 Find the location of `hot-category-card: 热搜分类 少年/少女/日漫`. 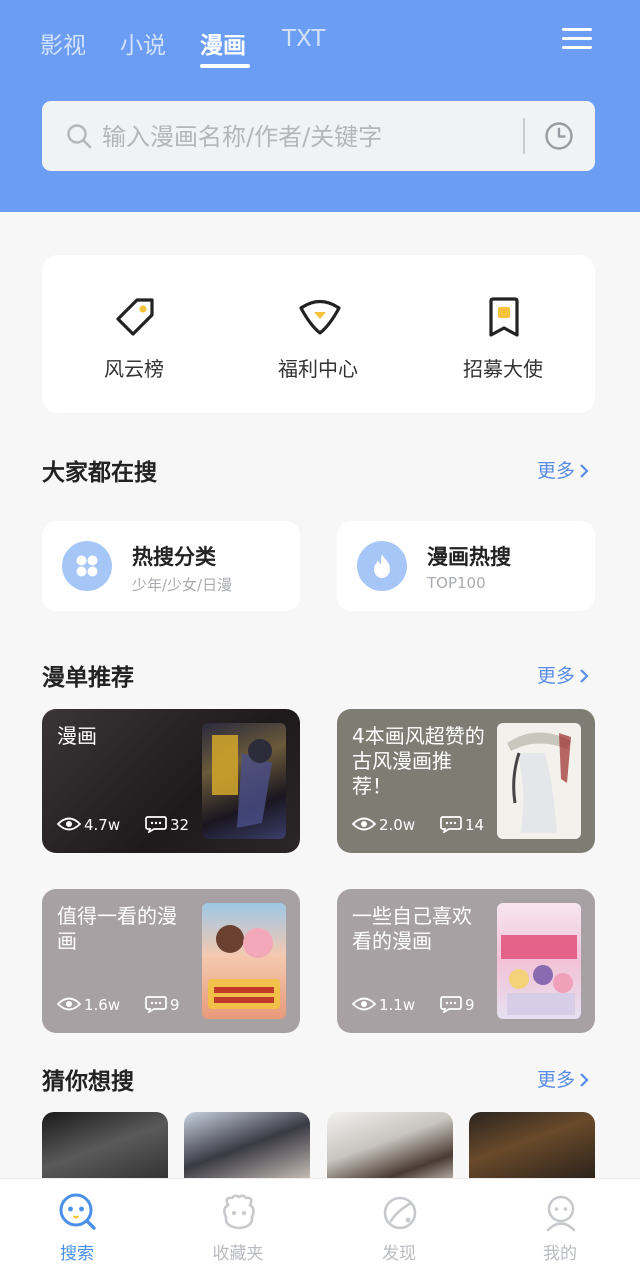

hot-category-card: 热搜分类 少年/少女/日漫 is located at coordinates (171, 566).